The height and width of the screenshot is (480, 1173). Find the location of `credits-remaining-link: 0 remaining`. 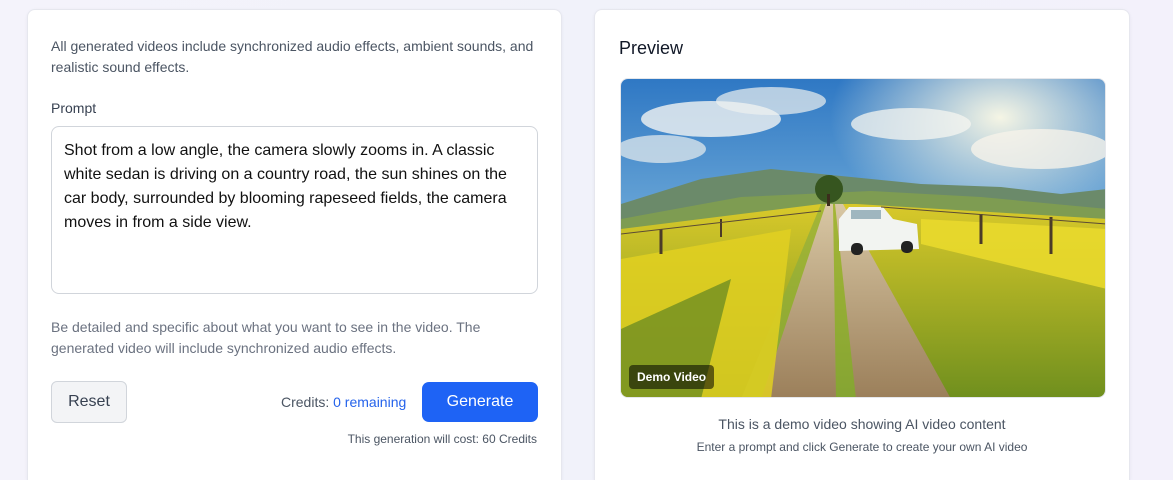

credits-remaining-link: 0 remaining is located at coordinates (369, 402).